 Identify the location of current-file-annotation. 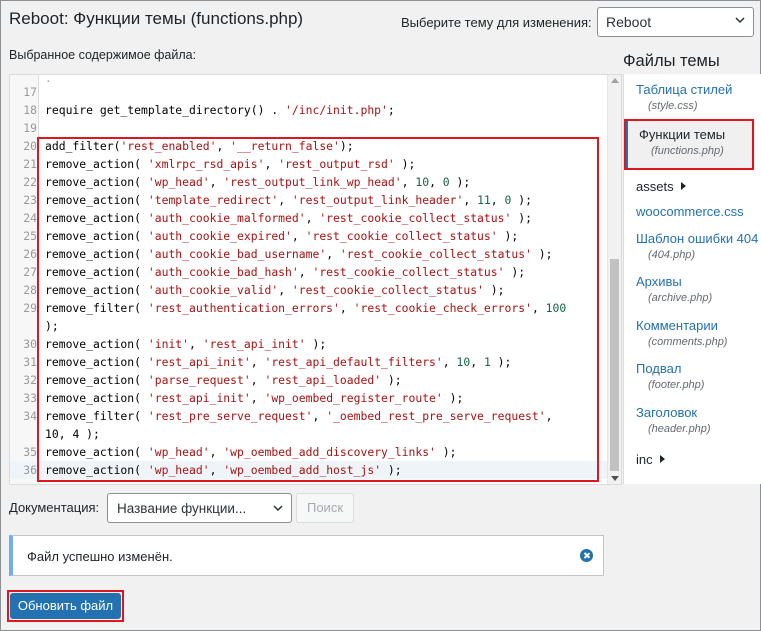
(689, 144).